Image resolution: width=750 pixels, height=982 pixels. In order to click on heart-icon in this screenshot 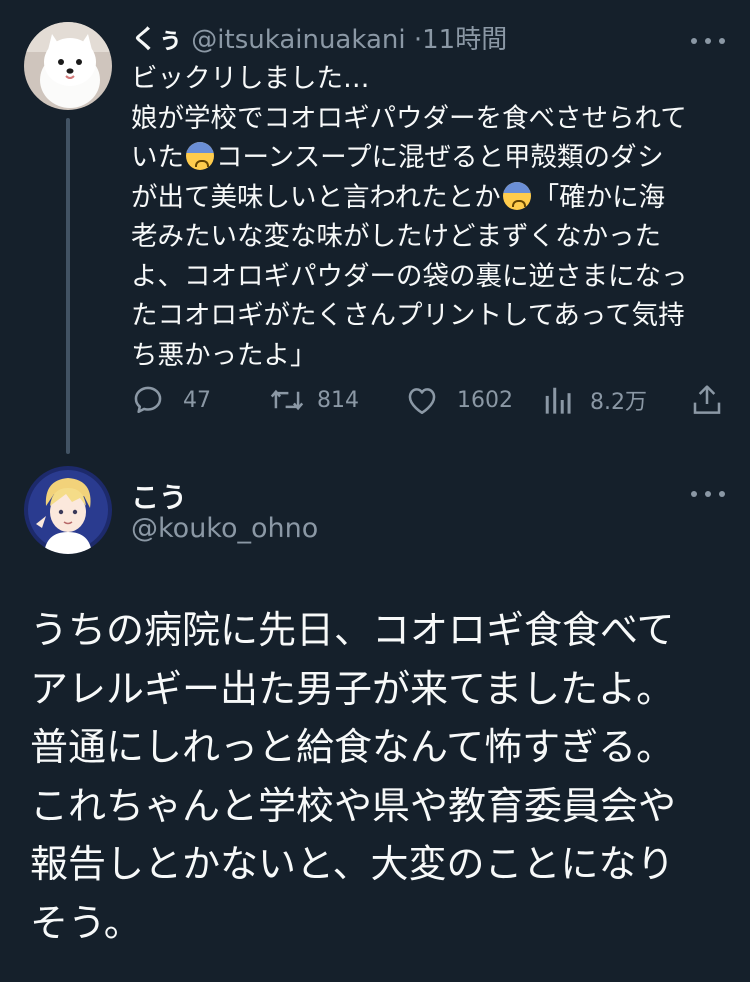, I will do `click(422, 401)`.